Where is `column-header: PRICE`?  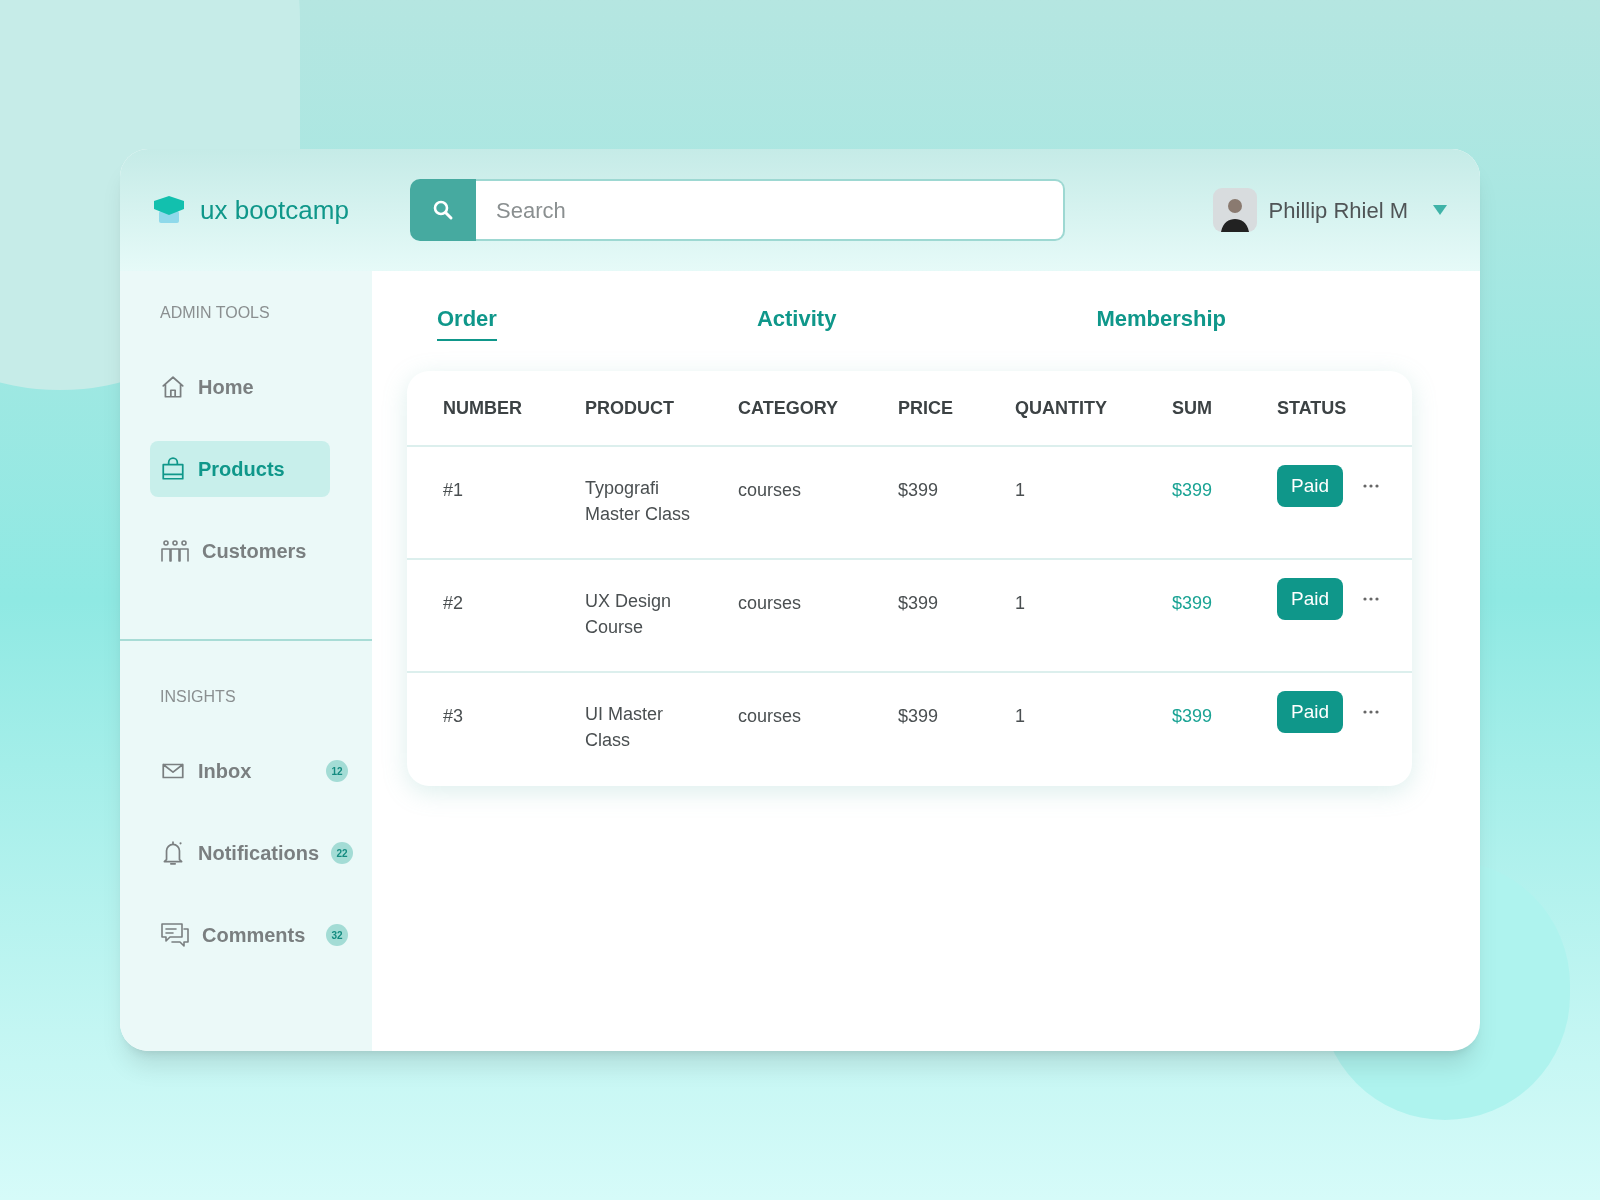 column-header: PRICE is located at coordinates (926, 408).